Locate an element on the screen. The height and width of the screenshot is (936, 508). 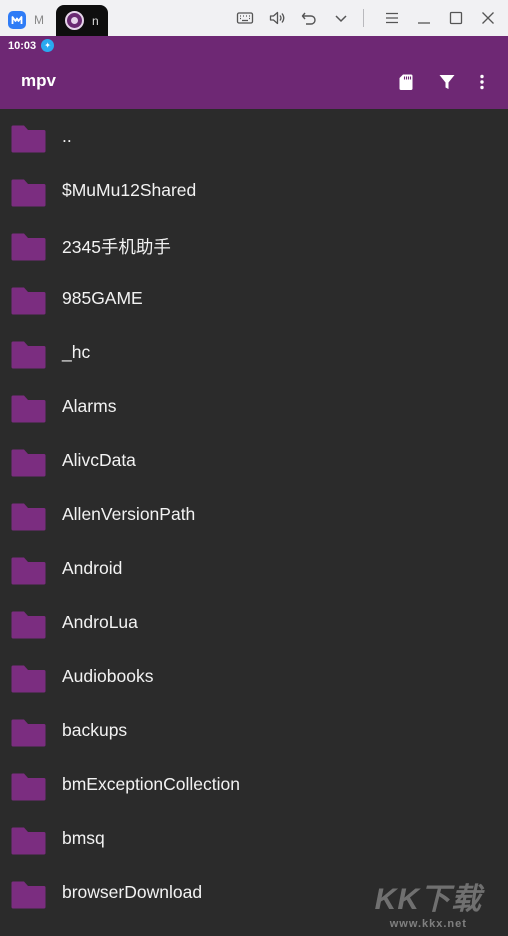
chevron-down-icon is located at coordinates (341, 18).